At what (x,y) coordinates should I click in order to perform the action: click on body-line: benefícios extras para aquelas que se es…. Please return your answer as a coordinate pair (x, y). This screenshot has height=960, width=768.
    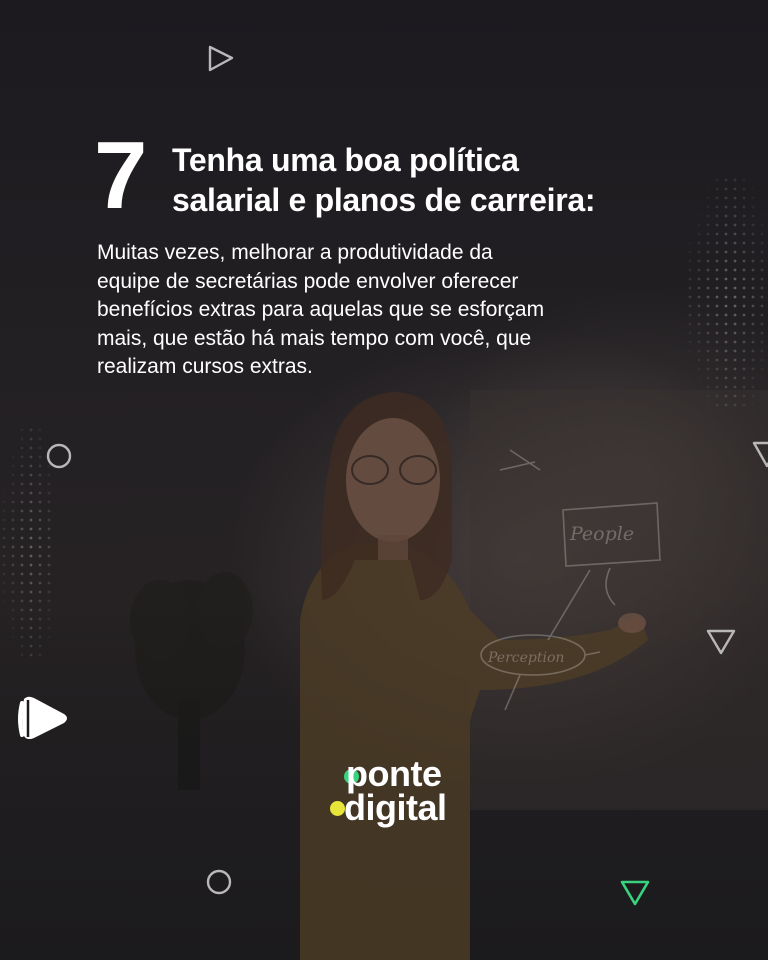
    Looking at the image, I should click on (321, 309).